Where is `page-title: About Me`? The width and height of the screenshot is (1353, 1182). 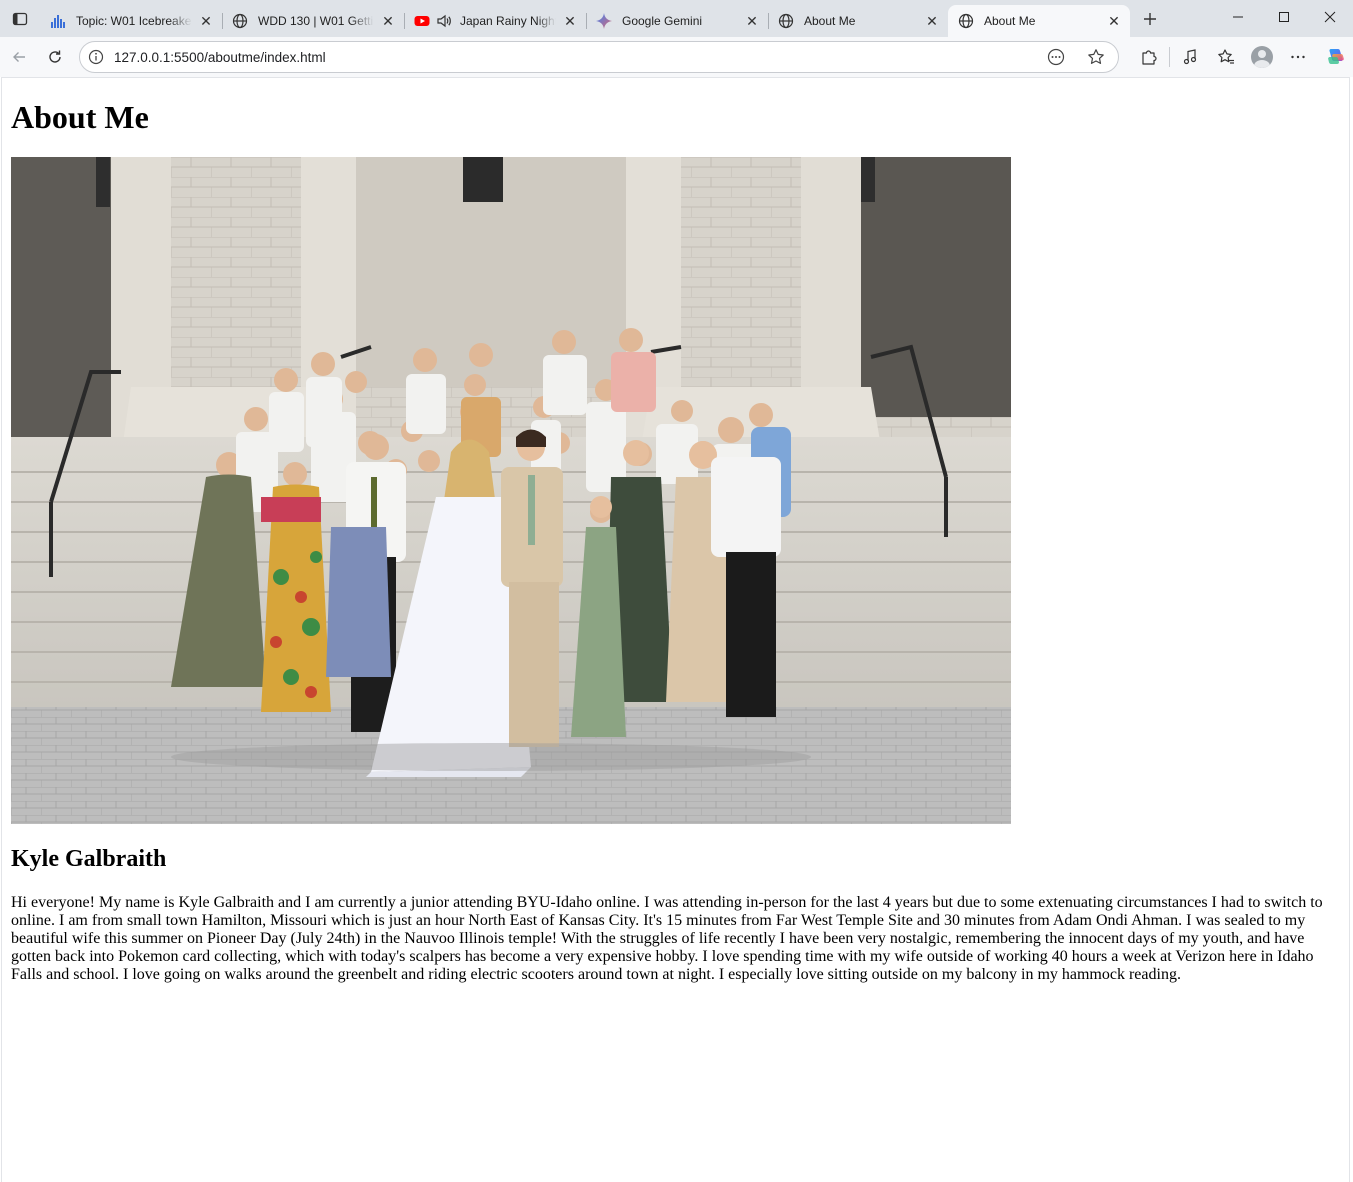 page-title: About Me is located at coordinates (80, 117).